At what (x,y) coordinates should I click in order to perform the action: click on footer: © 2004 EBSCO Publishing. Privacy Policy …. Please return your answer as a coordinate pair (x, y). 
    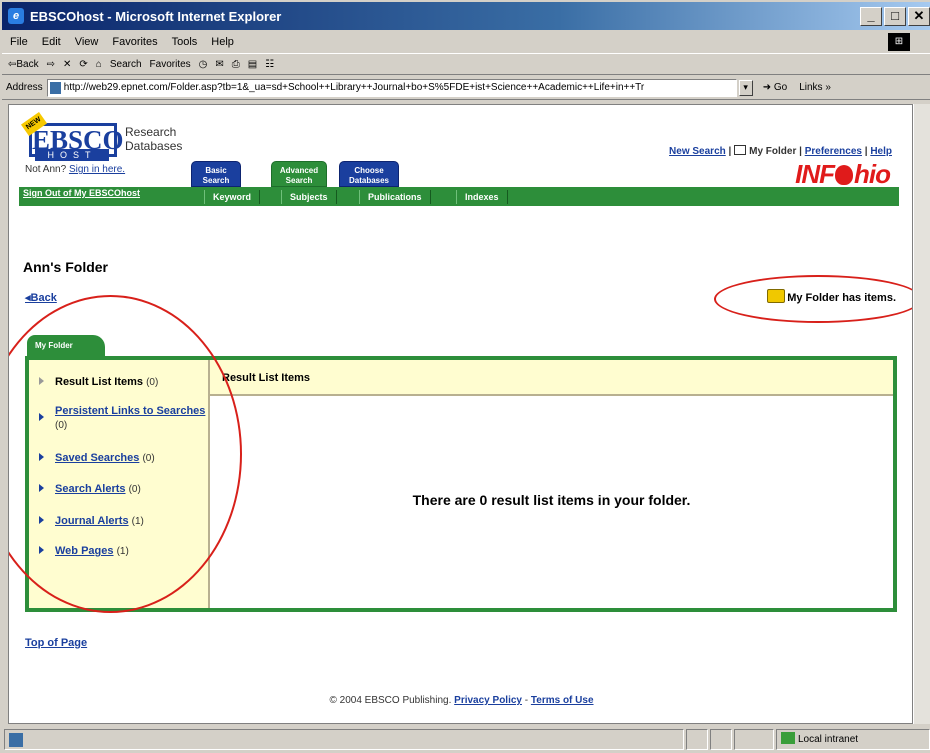
    Looking at the image, I should click on (460, 700).